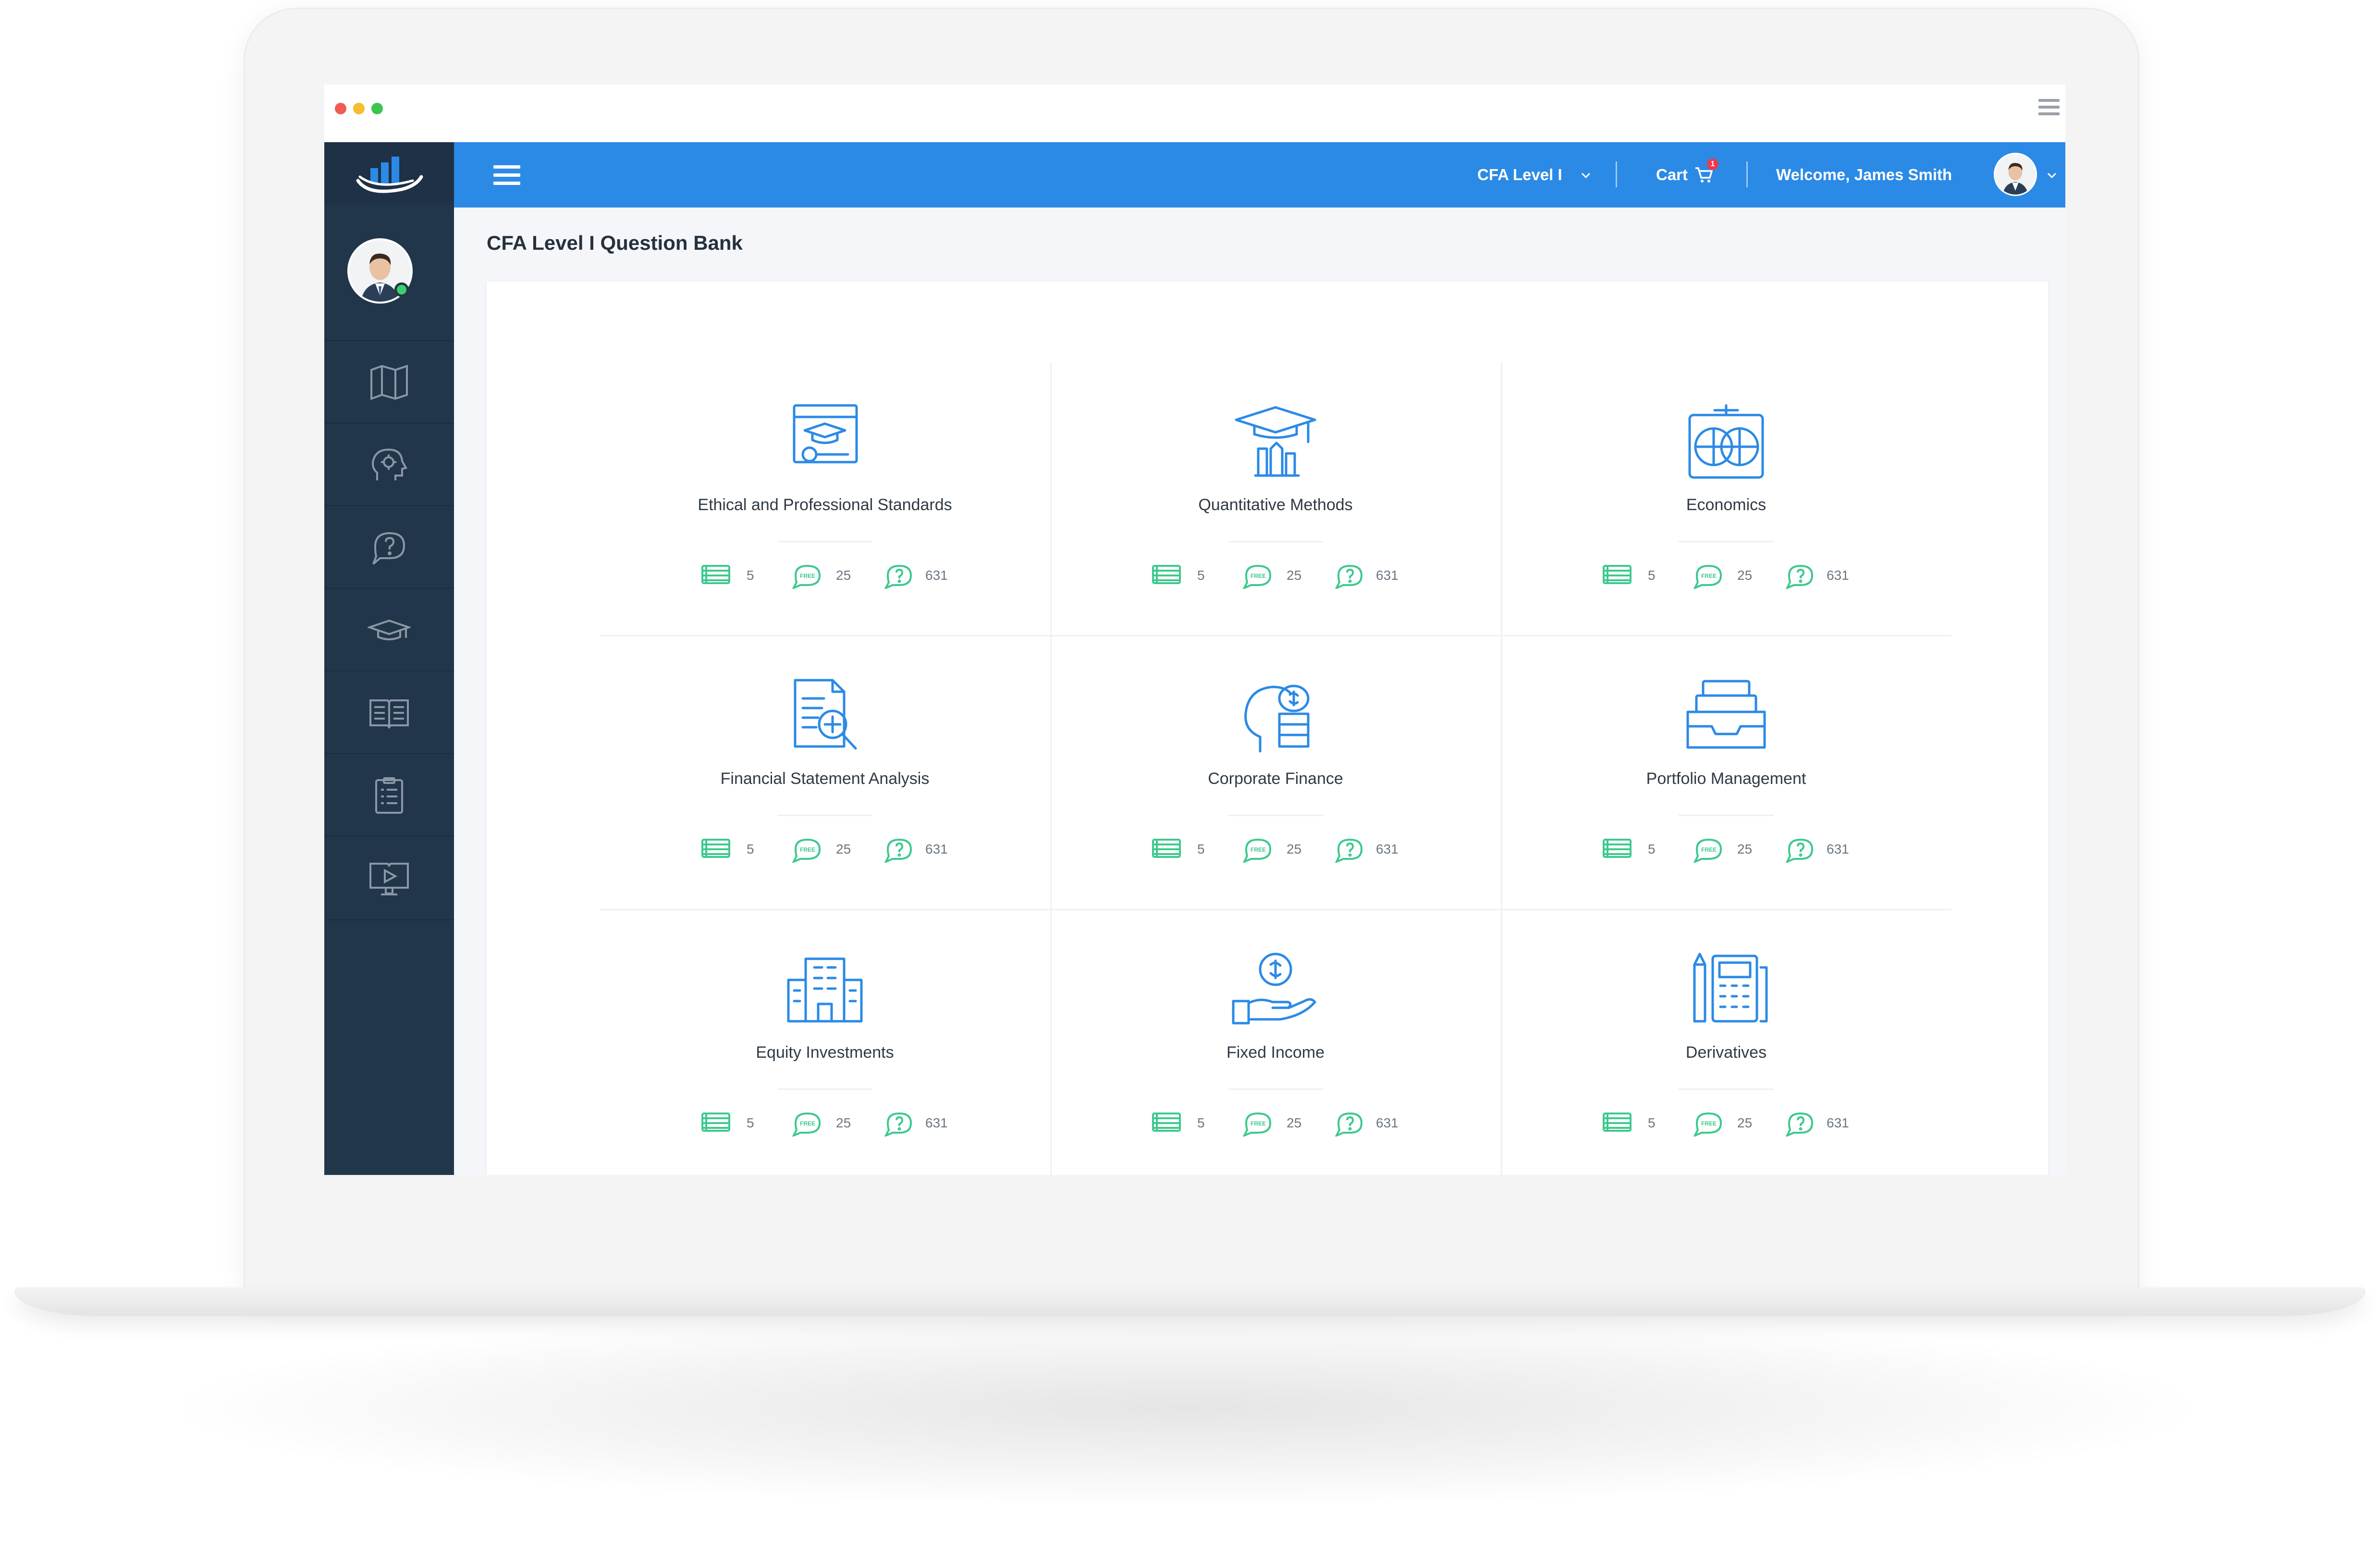 The height and width of the screenshot is (1553, 2380). I want to click on subject-title: Economics, so click(1726, 505).